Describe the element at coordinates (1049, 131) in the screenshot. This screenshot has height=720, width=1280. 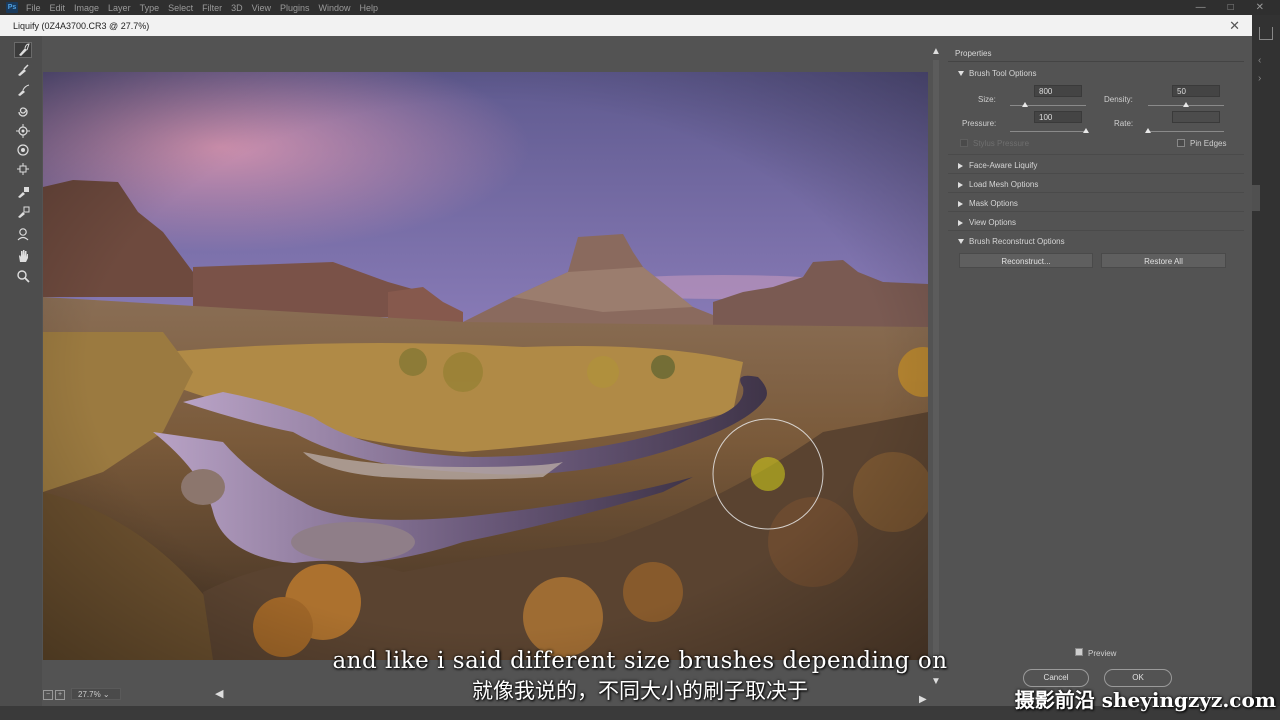
I see `pressure-slider` at that location.